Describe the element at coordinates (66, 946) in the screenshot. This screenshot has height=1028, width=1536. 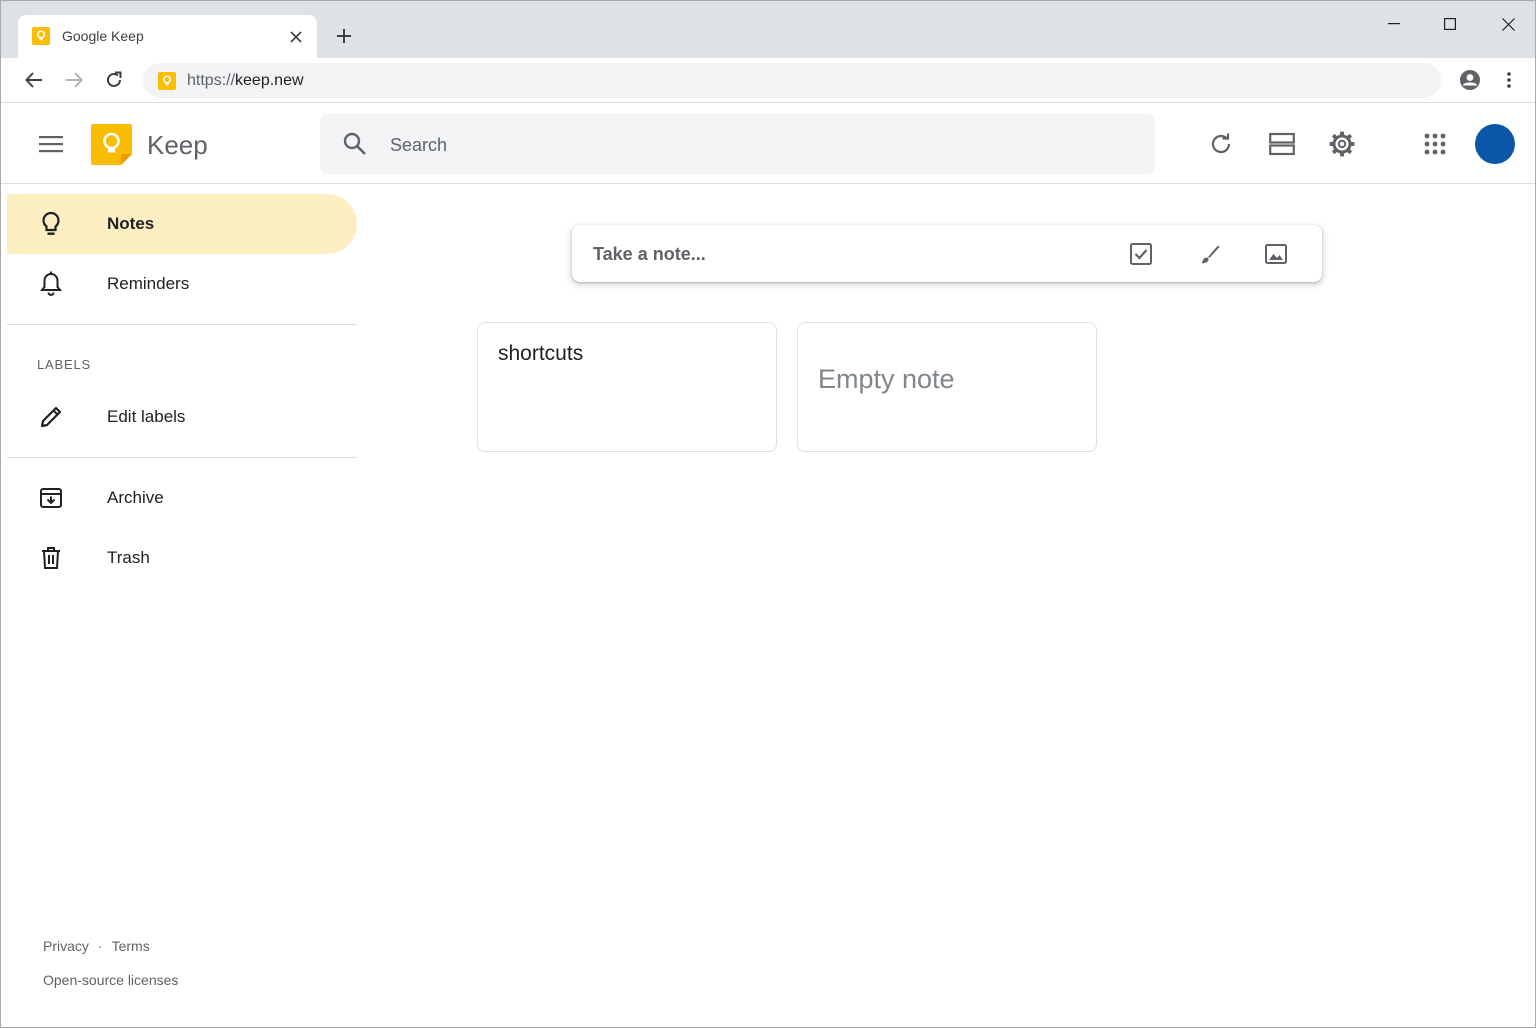
I see `privacy-link: Privacy` at that location.